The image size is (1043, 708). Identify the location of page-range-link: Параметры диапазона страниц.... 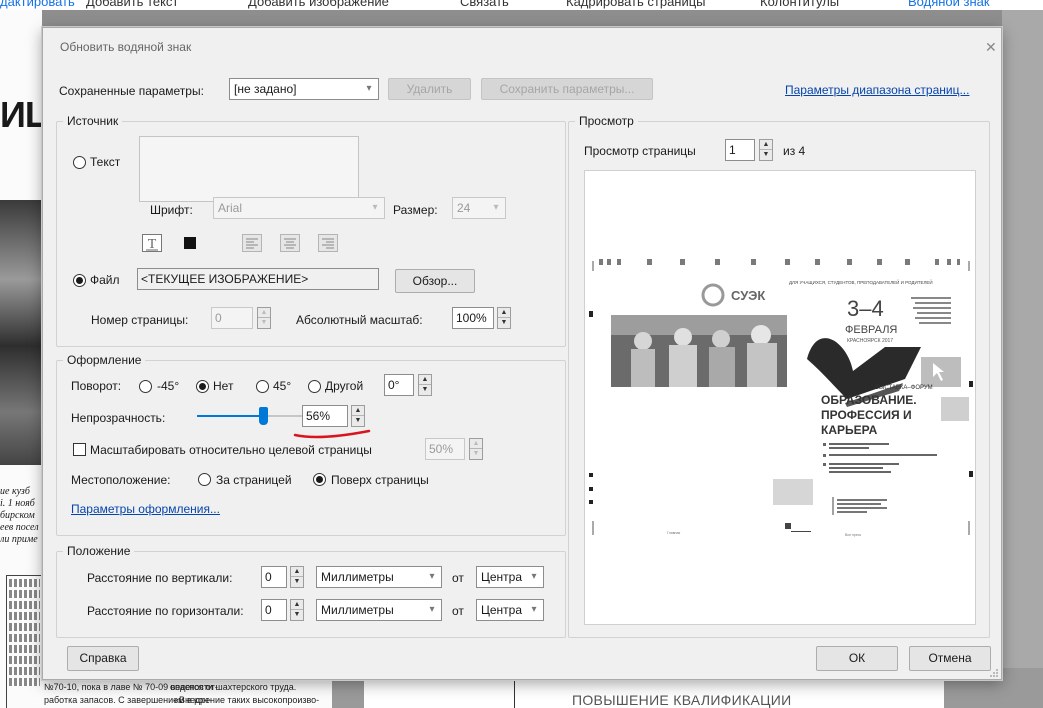
(877, 90).